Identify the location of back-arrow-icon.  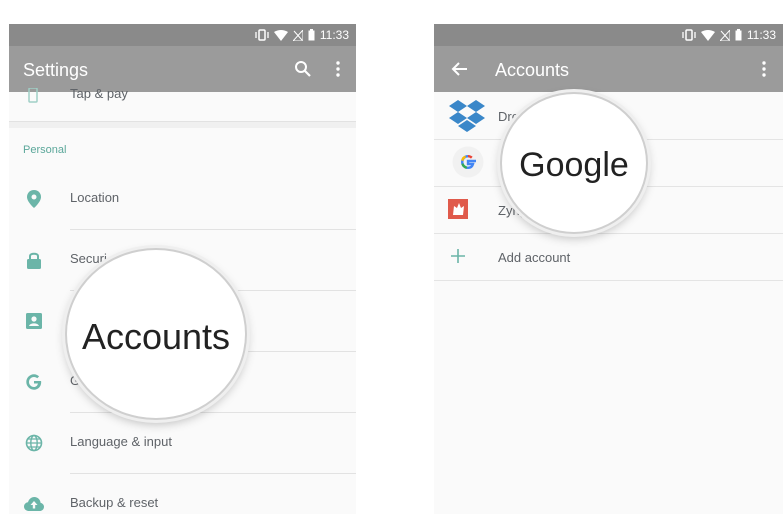
(459, 69).